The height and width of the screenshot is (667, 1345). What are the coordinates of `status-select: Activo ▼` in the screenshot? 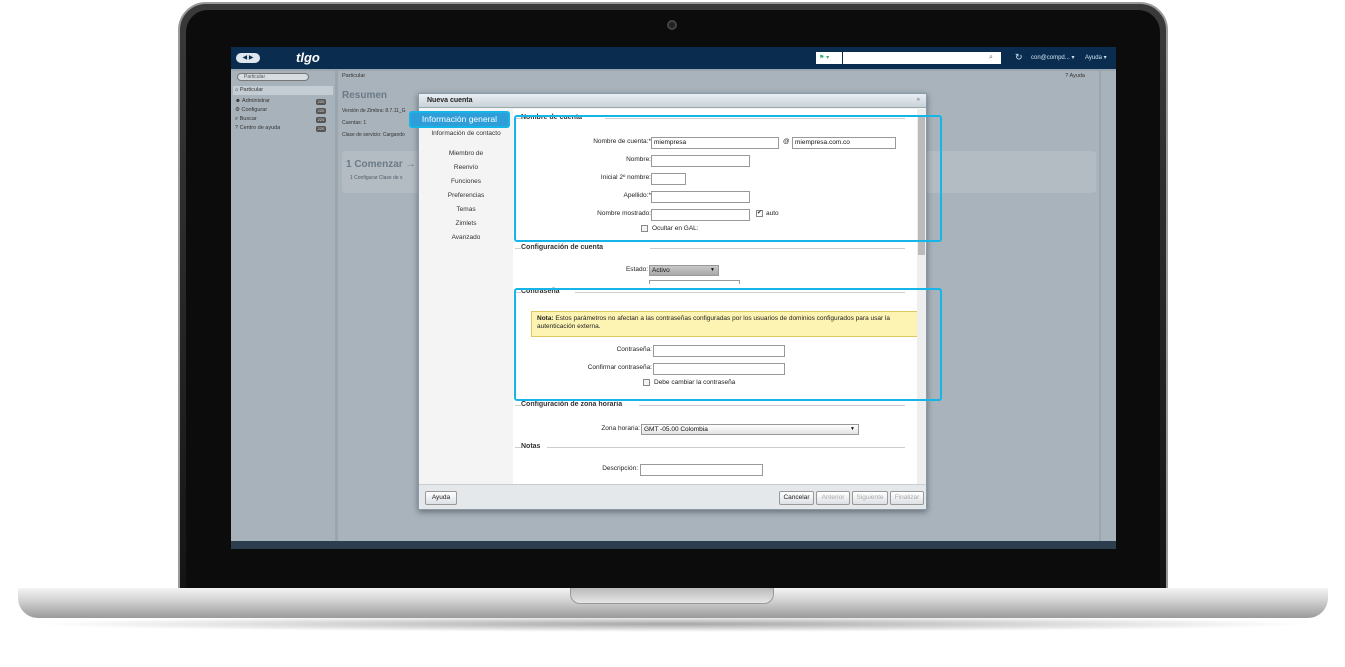 It's located at (684, 270).